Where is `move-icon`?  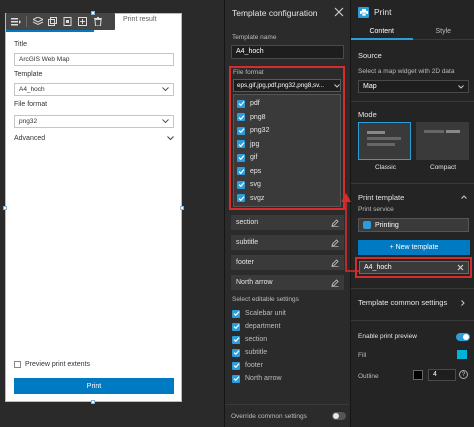 move-icon is located at coordinates (82, 21).